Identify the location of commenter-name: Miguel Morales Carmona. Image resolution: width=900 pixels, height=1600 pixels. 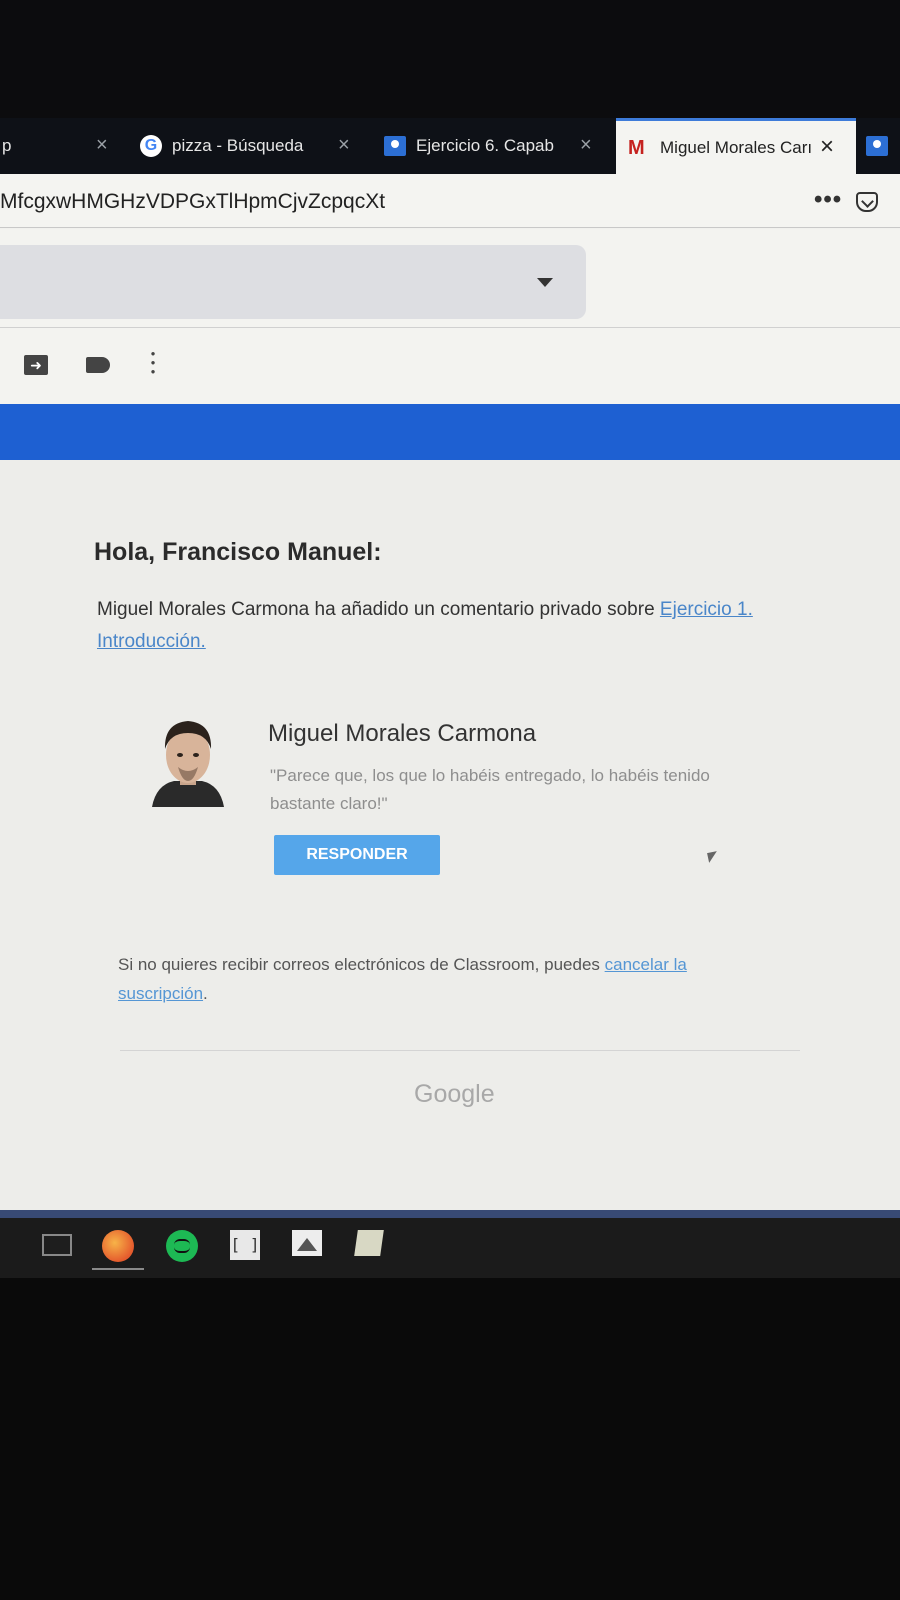
(402, 733).